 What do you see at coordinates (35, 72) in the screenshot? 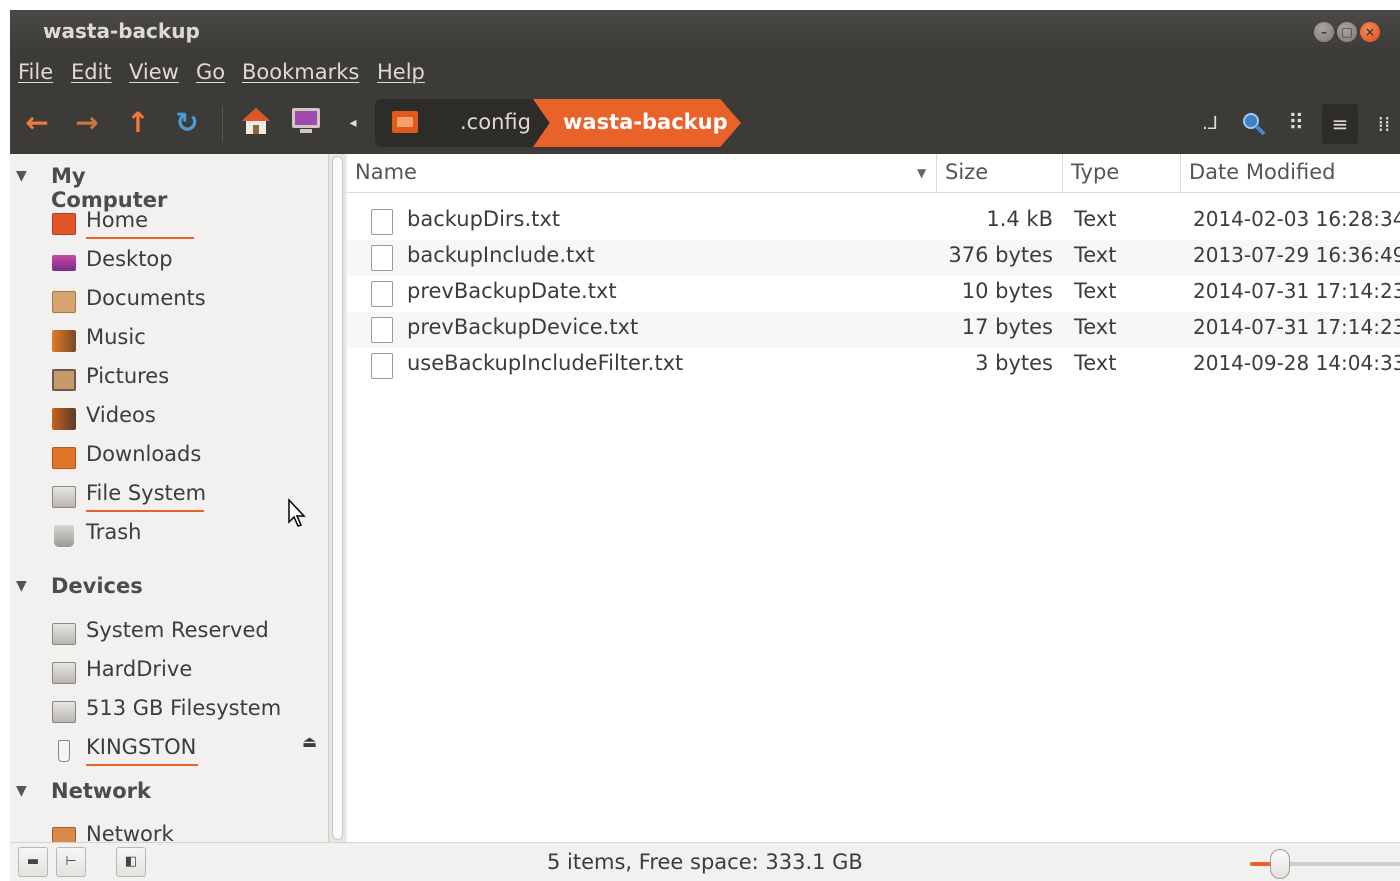
I see `menu-file: File` at bounding box center [35, 72].